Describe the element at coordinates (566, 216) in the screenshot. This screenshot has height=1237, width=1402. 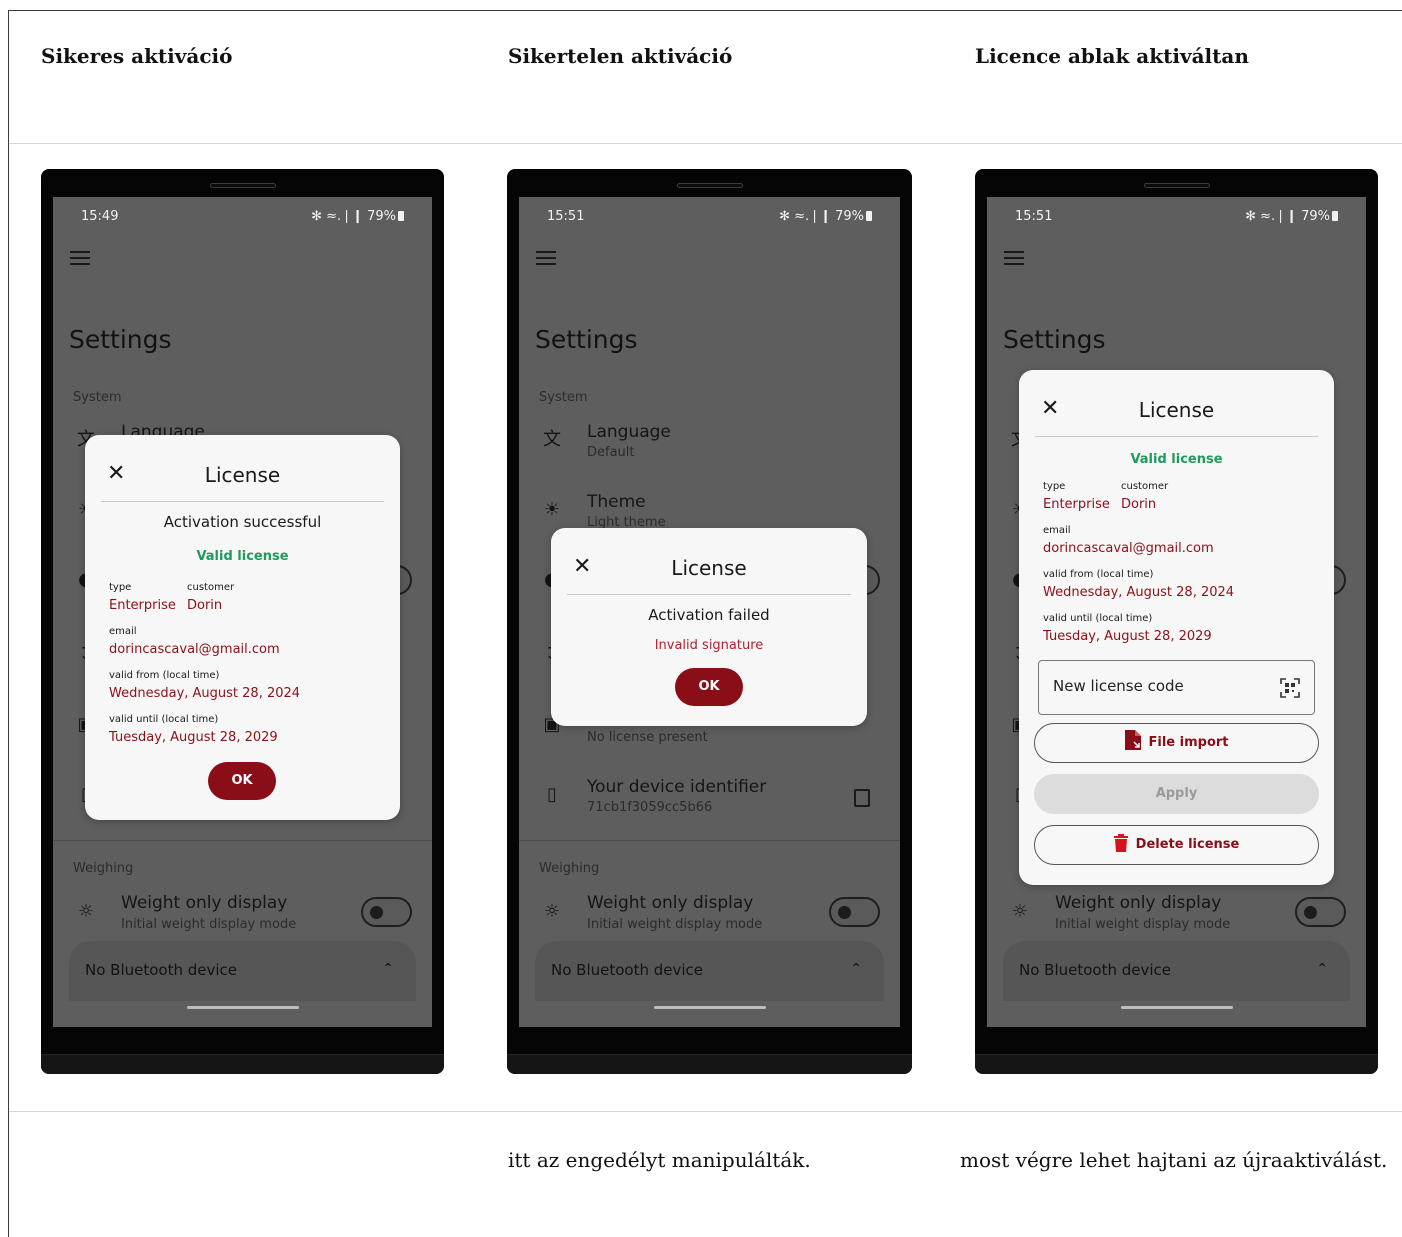
I see `status-time: 15:51` at that location.